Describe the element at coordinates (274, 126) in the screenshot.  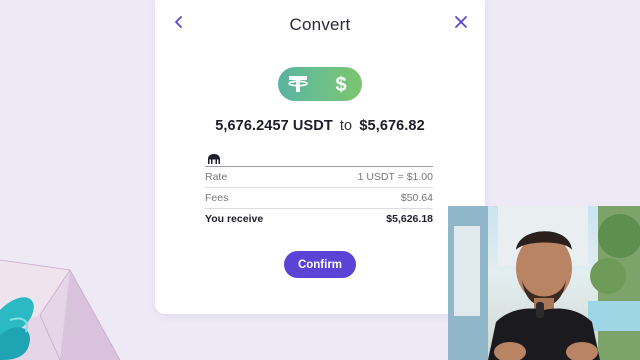
I see `from-amount: 5,676.2457 USDT` at that location.